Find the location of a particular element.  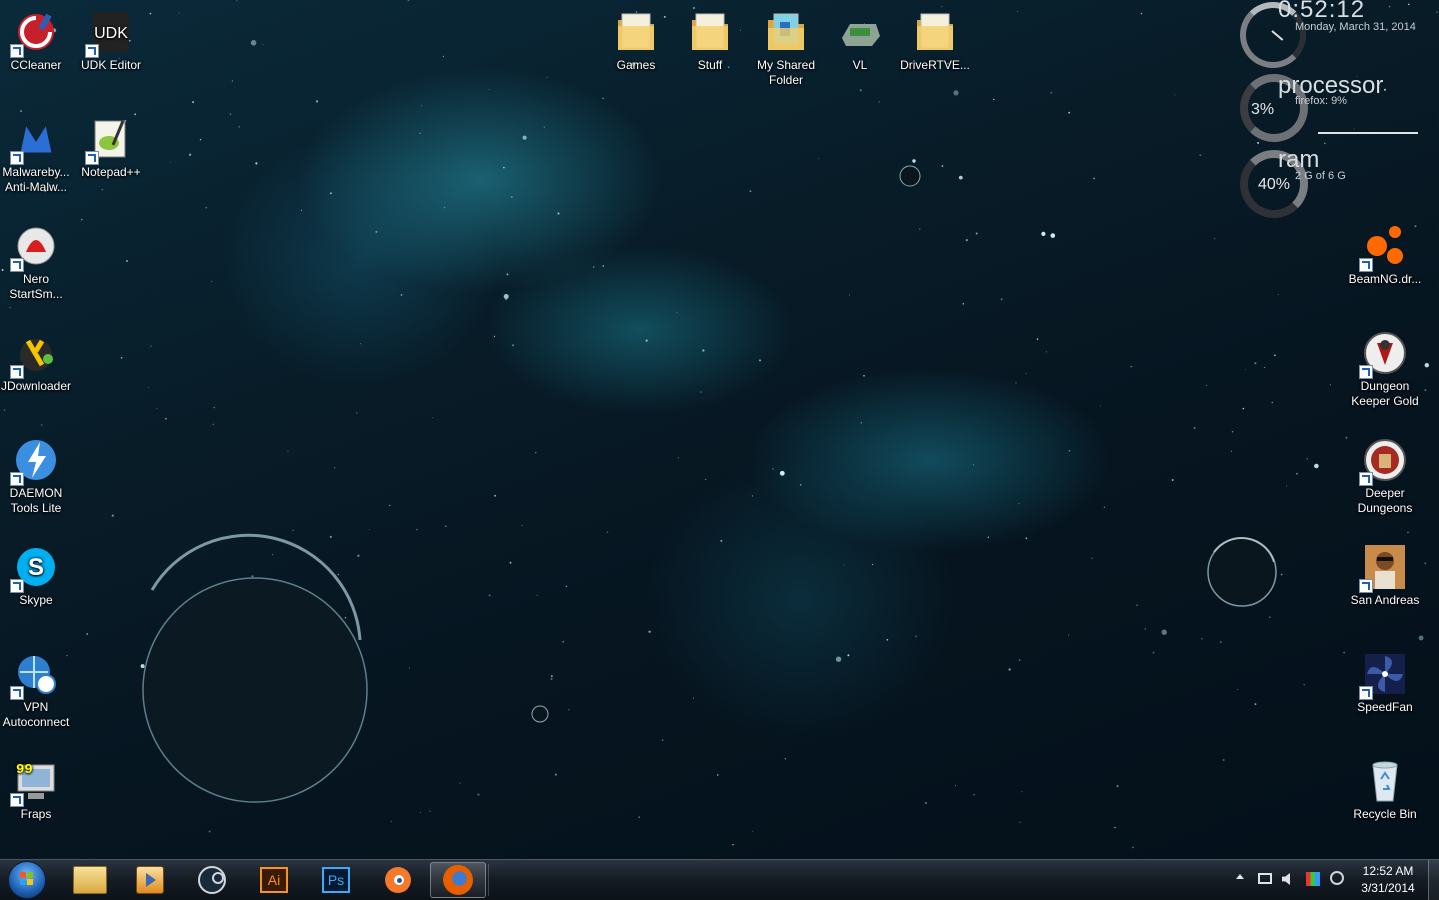

desktop-icon-vpn-autoconnect: VPN Autoconnect is located at coordinates (37, 690).